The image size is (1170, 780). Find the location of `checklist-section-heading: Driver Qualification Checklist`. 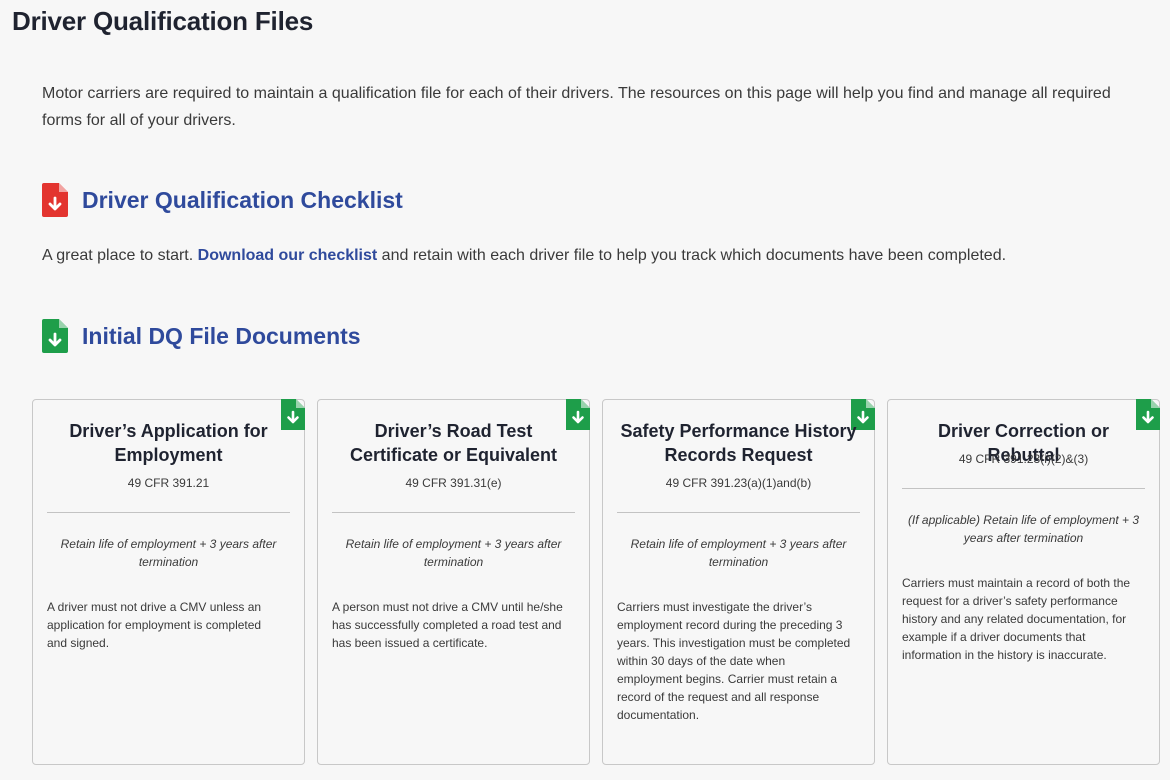

checklist-section-heading: Driver Qualification Checklist is located at coordinates (222, 200).